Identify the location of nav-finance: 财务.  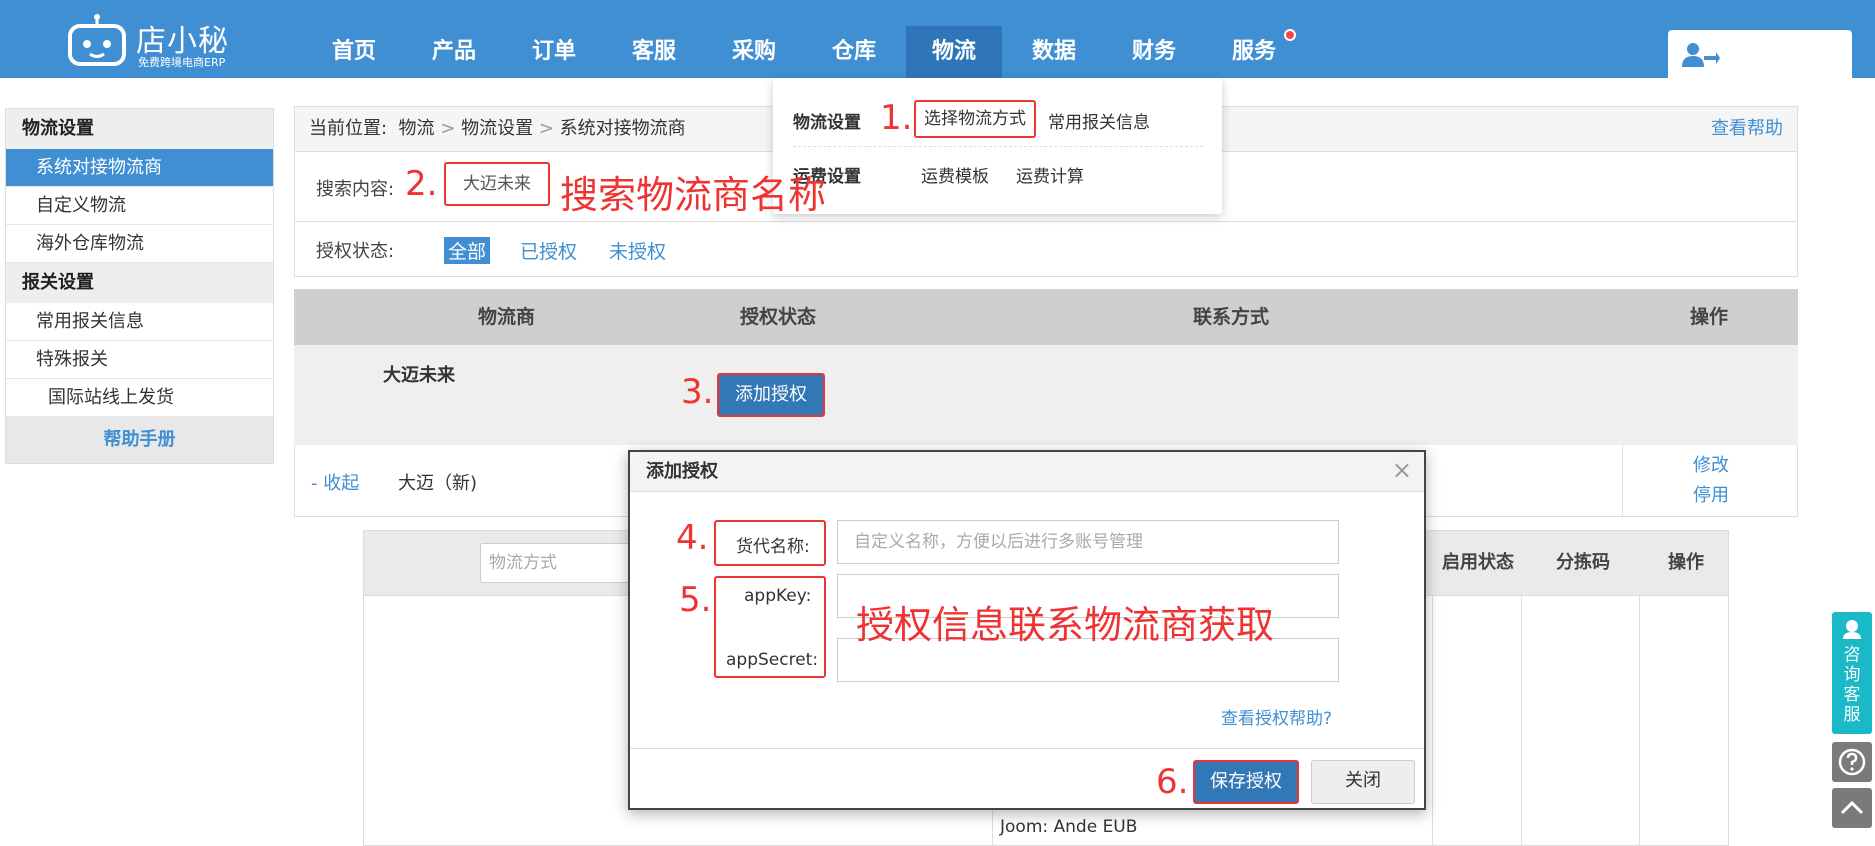
(1154, 52).